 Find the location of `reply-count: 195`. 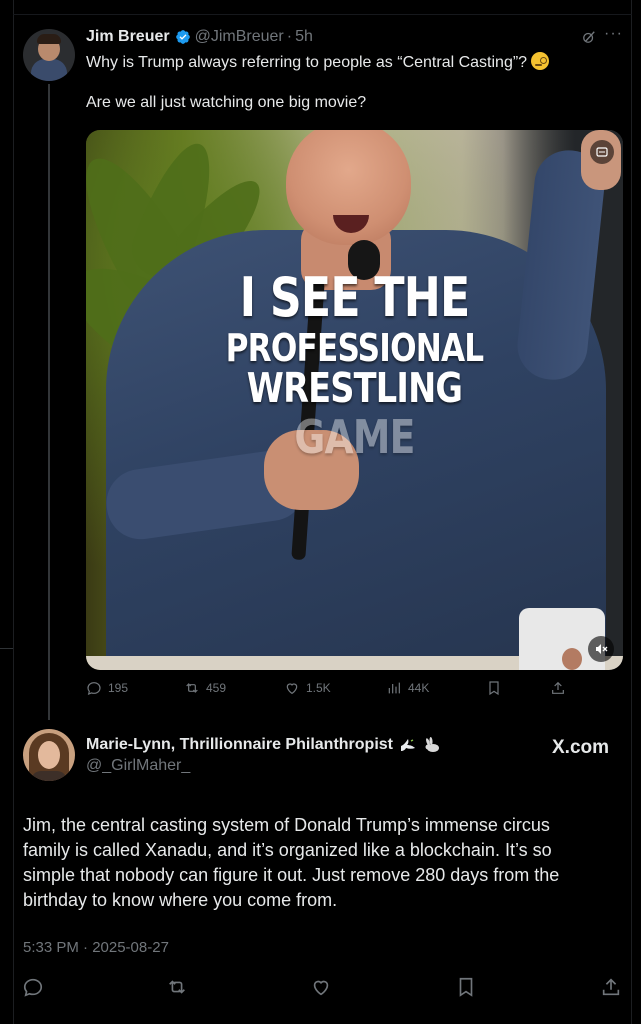

reply-count: 195 is located at coordinates (118, 688).